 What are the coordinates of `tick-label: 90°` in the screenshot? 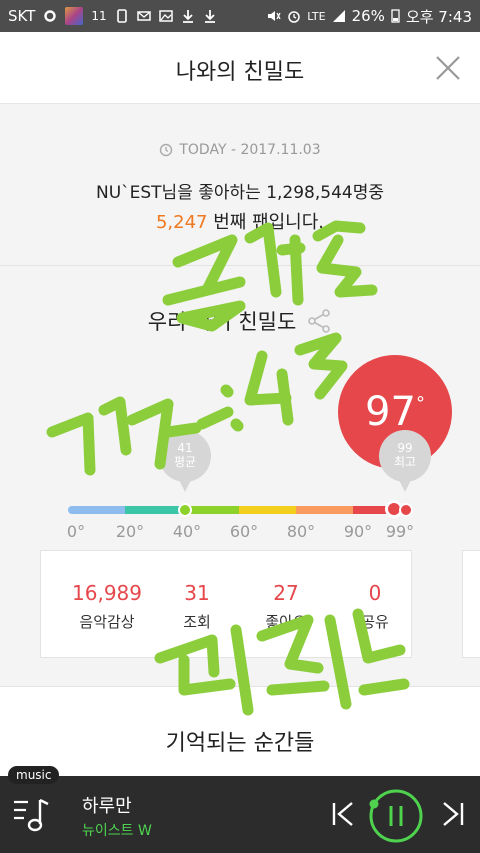 It's located at (358, 531).